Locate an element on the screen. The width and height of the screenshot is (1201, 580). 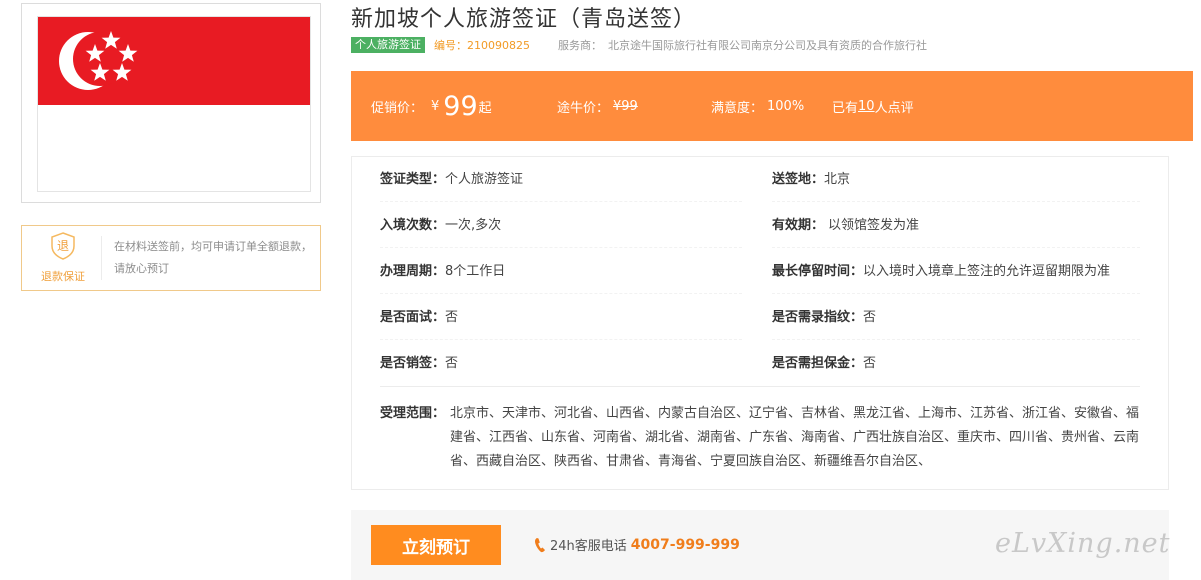
submit-place-value: 北京 is located at coordinates (837, 179).